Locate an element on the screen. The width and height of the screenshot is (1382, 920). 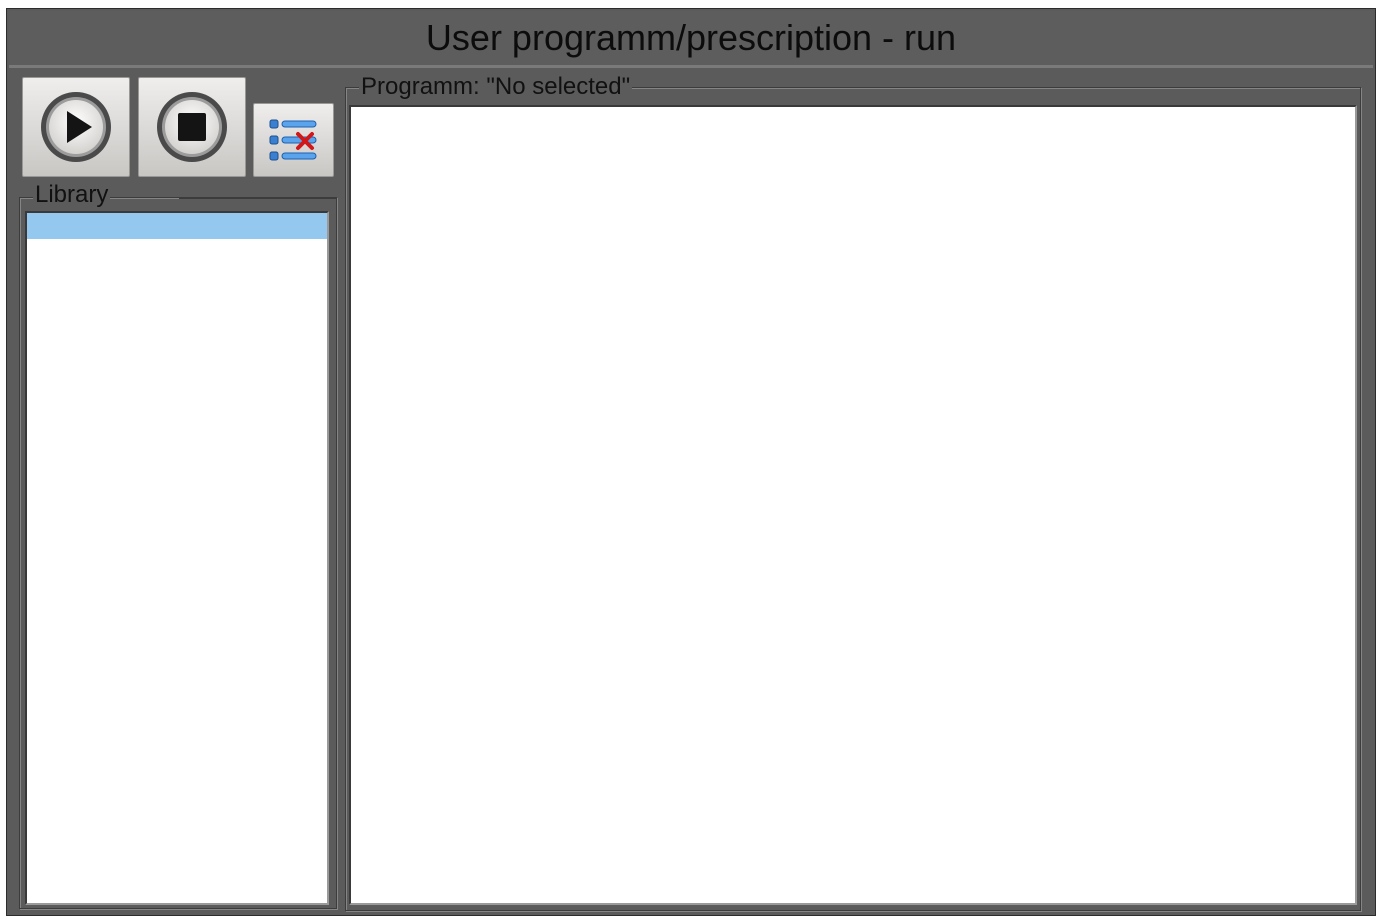
clear-list-button is located at coordinates (293, 140).